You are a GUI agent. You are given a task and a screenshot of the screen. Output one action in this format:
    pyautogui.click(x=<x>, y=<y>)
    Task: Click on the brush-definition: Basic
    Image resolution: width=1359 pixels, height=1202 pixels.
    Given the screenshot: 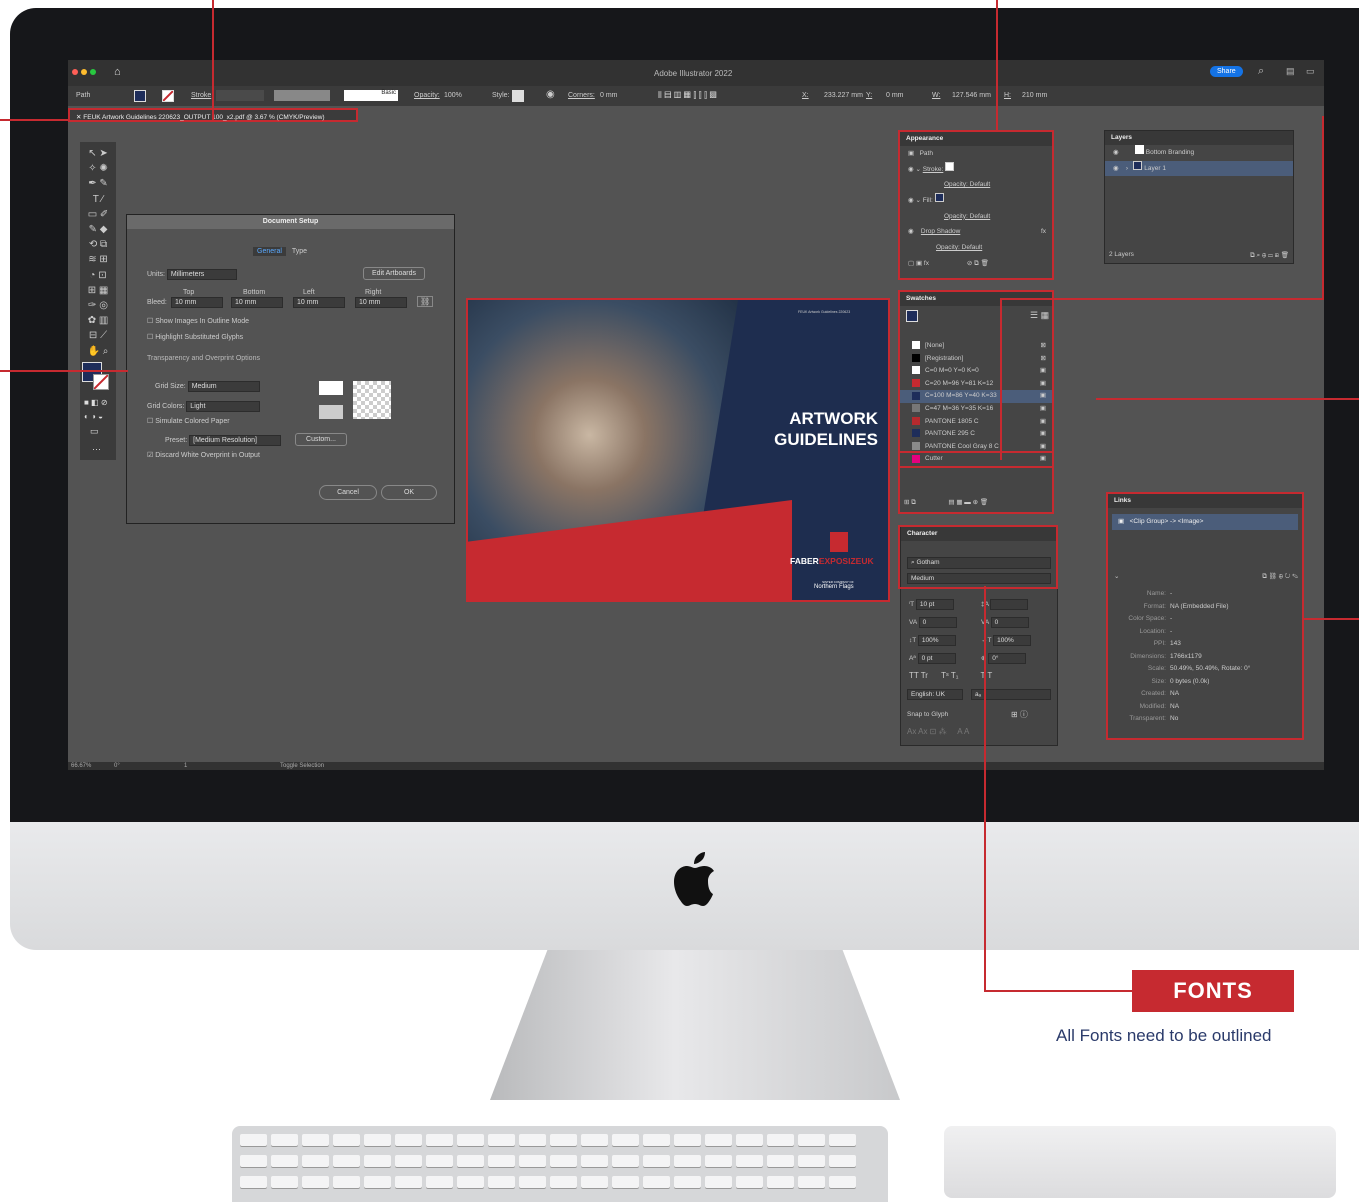 What is the action you would take?
    pyautogui.click(x=371, y=95)
    